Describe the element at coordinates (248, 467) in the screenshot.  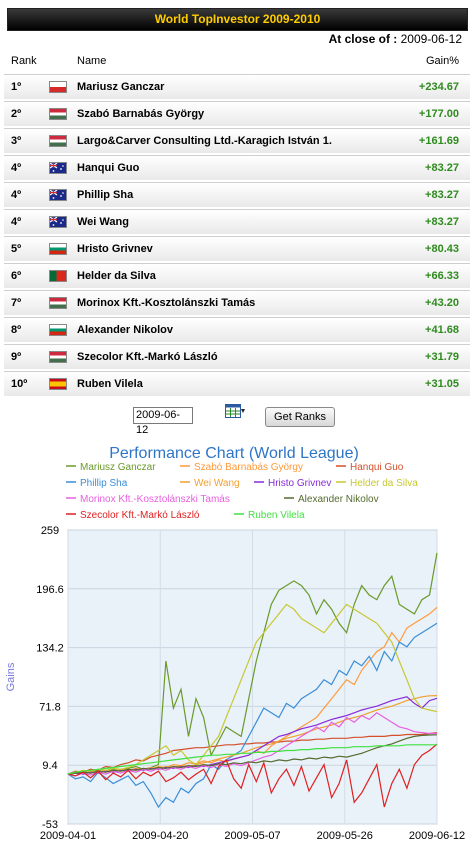
I see `legend-entry: Szabó Barnabás György` at that location.